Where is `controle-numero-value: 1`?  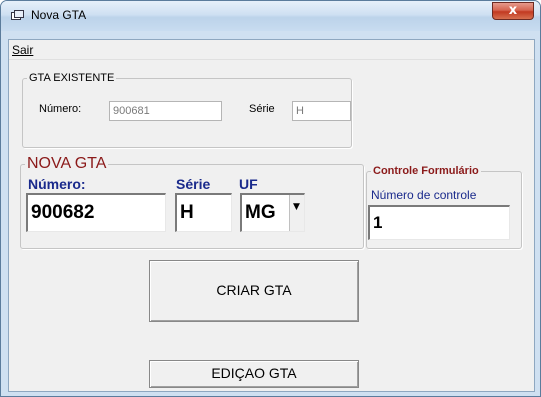 controle-numero-value: 1 is located at coordinates (378, 222).